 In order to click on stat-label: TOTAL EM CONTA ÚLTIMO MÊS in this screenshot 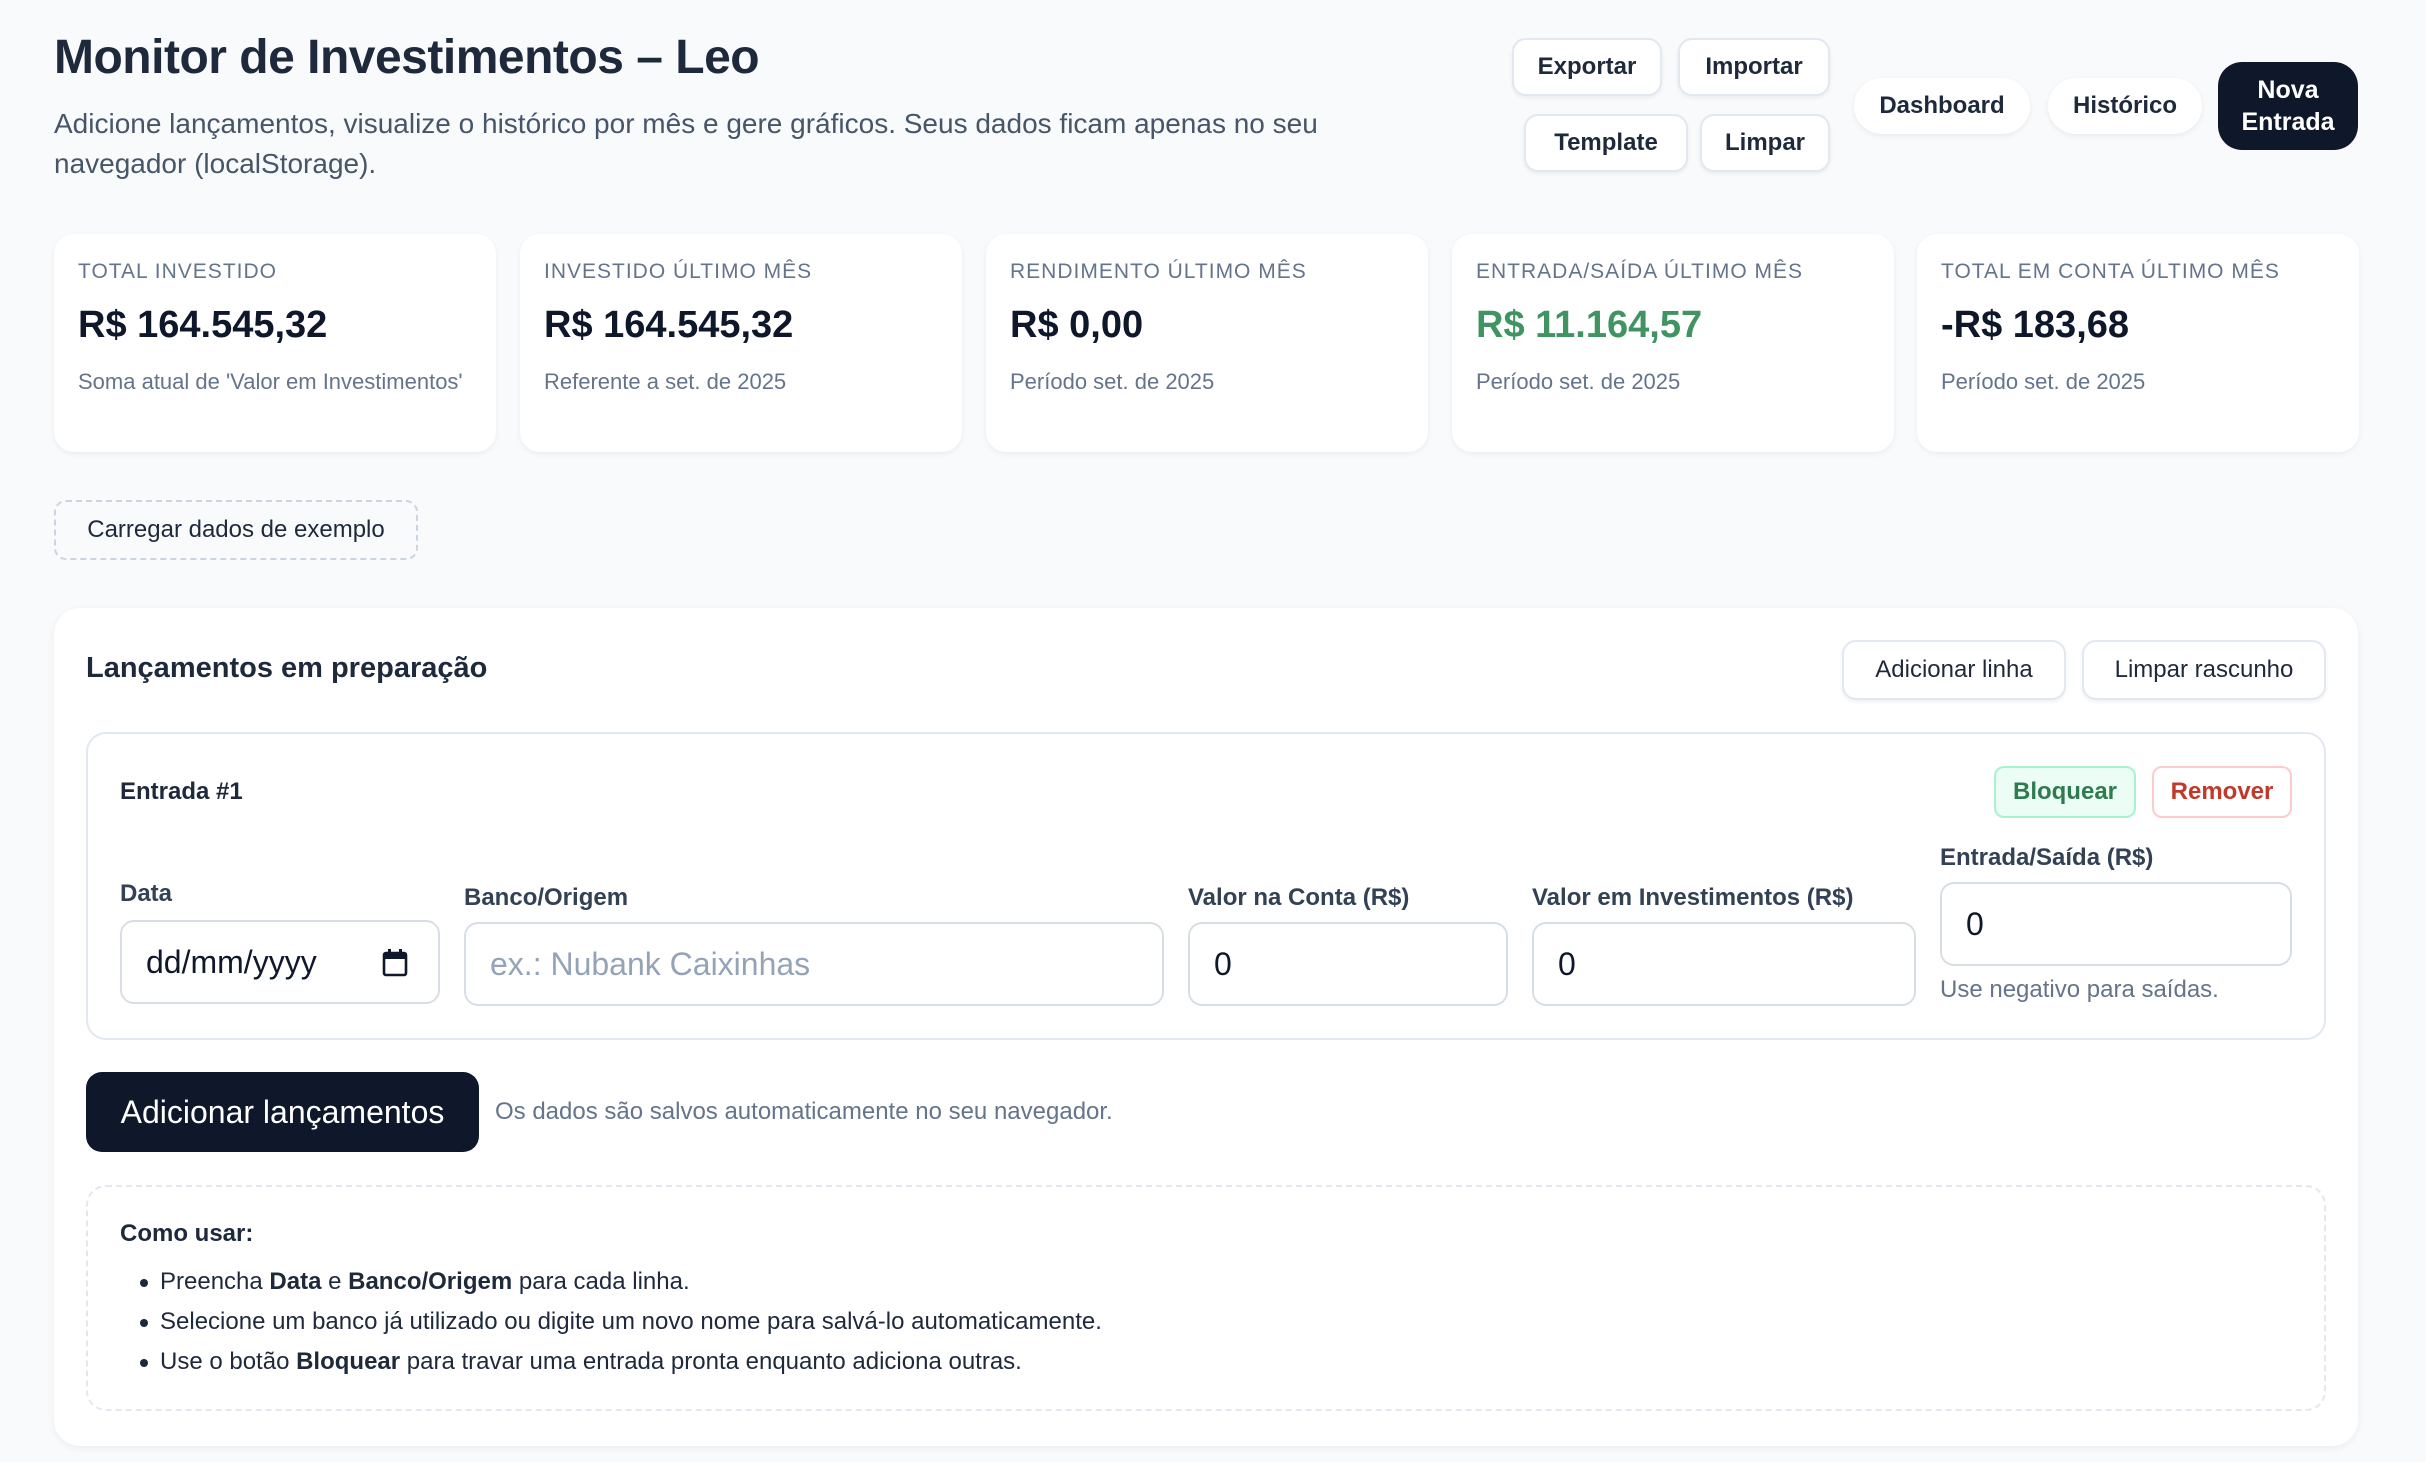, I will do `click(2110, 271)`.